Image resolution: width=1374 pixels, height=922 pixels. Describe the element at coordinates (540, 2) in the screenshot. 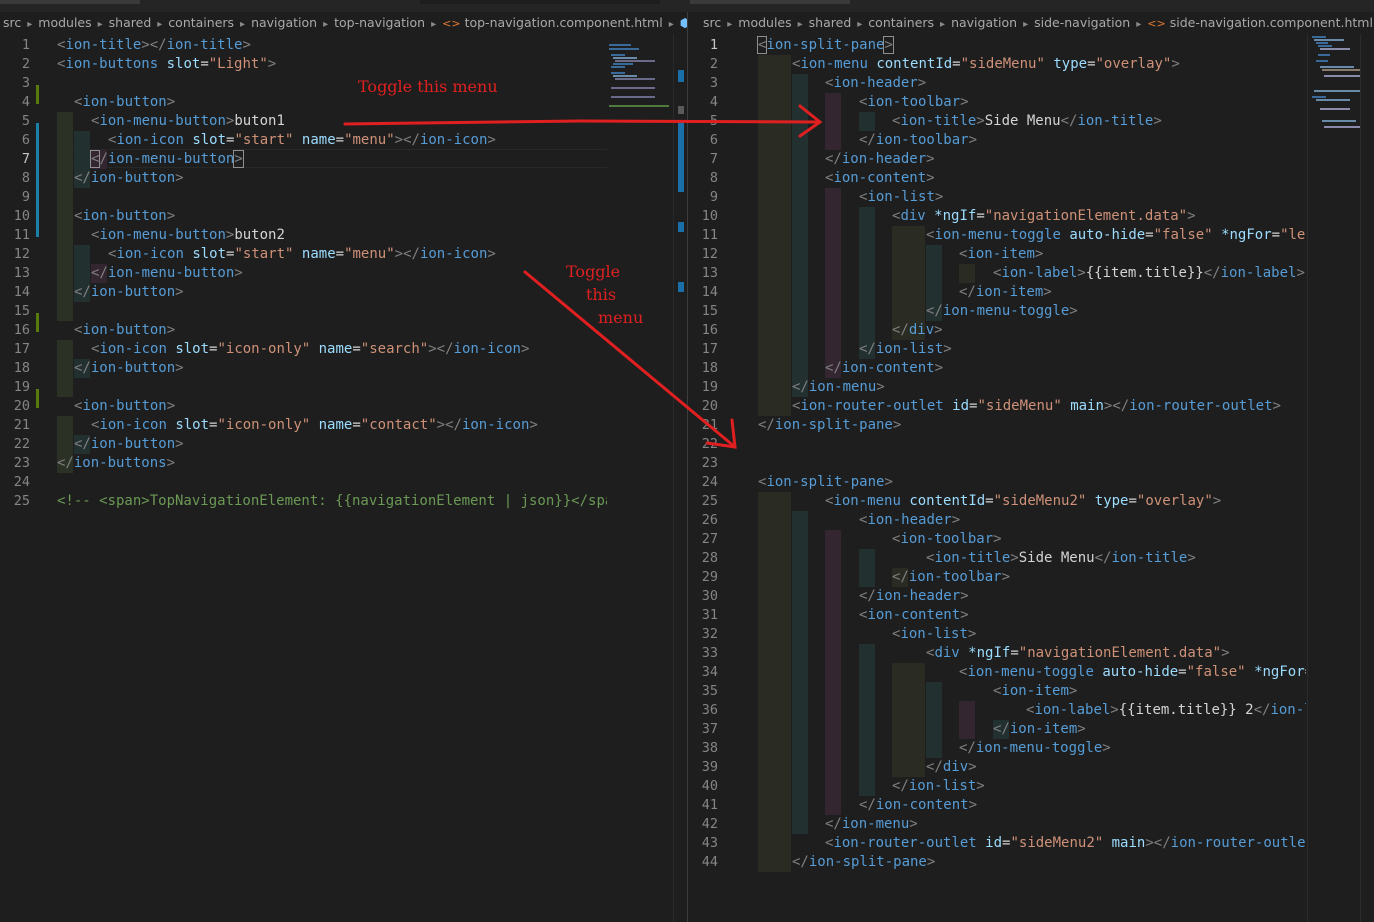

I see `tab-active` at that location.